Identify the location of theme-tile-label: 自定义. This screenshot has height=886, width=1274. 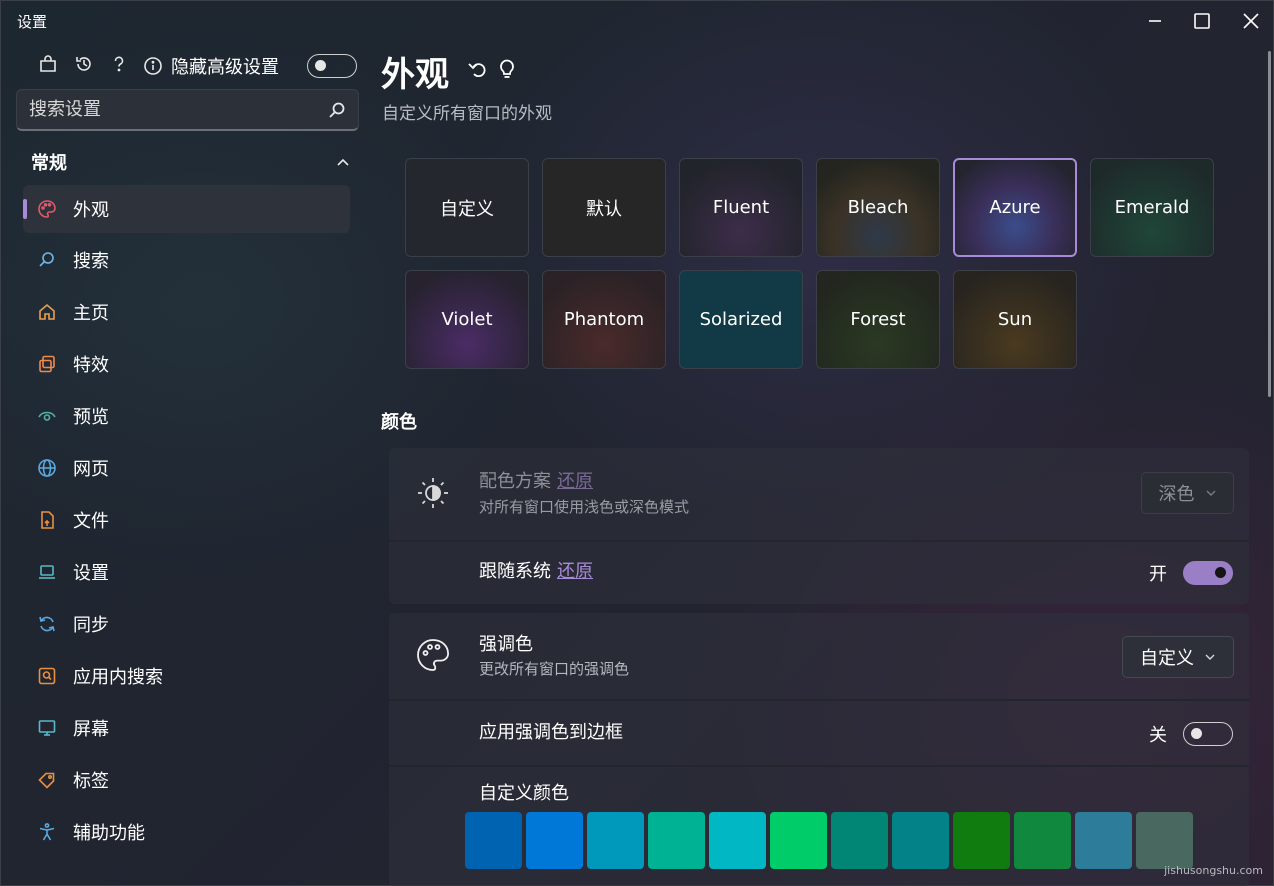
(467, 209).